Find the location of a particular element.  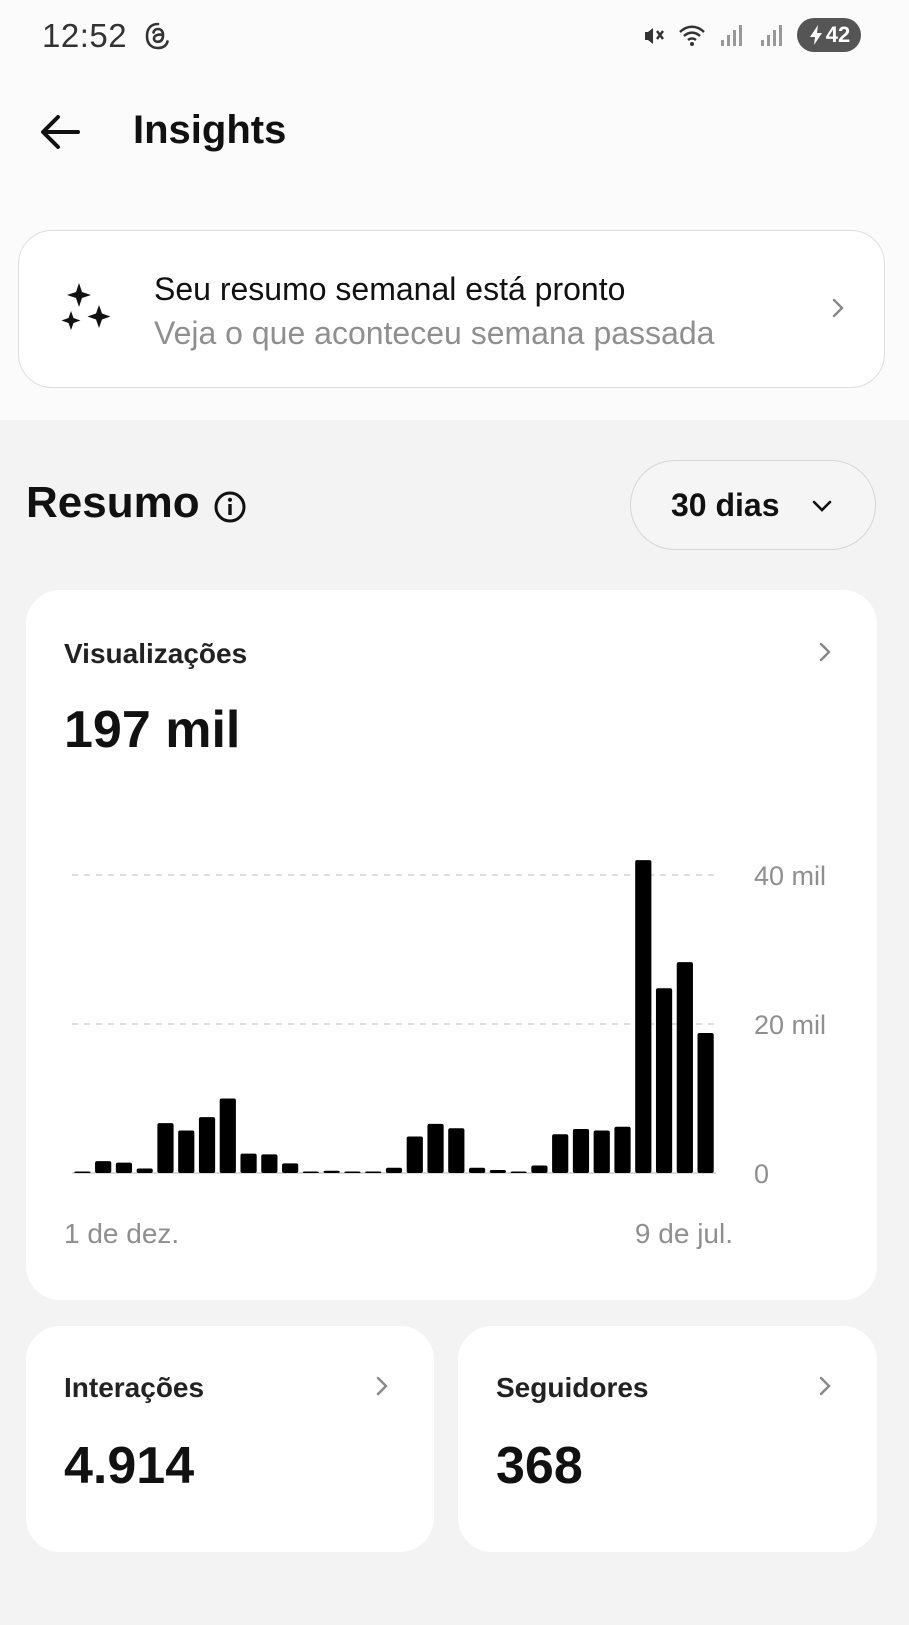

info-icon is located at coordinates (230, 507).